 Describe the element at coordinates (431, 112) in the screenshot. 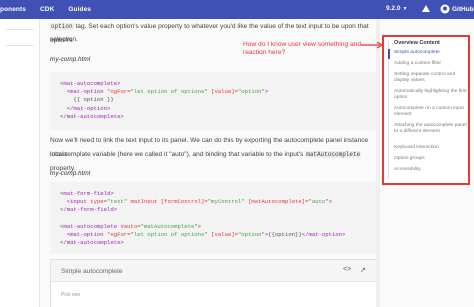

I see `toc-item: Autocomplete on a custom input element` at that location.